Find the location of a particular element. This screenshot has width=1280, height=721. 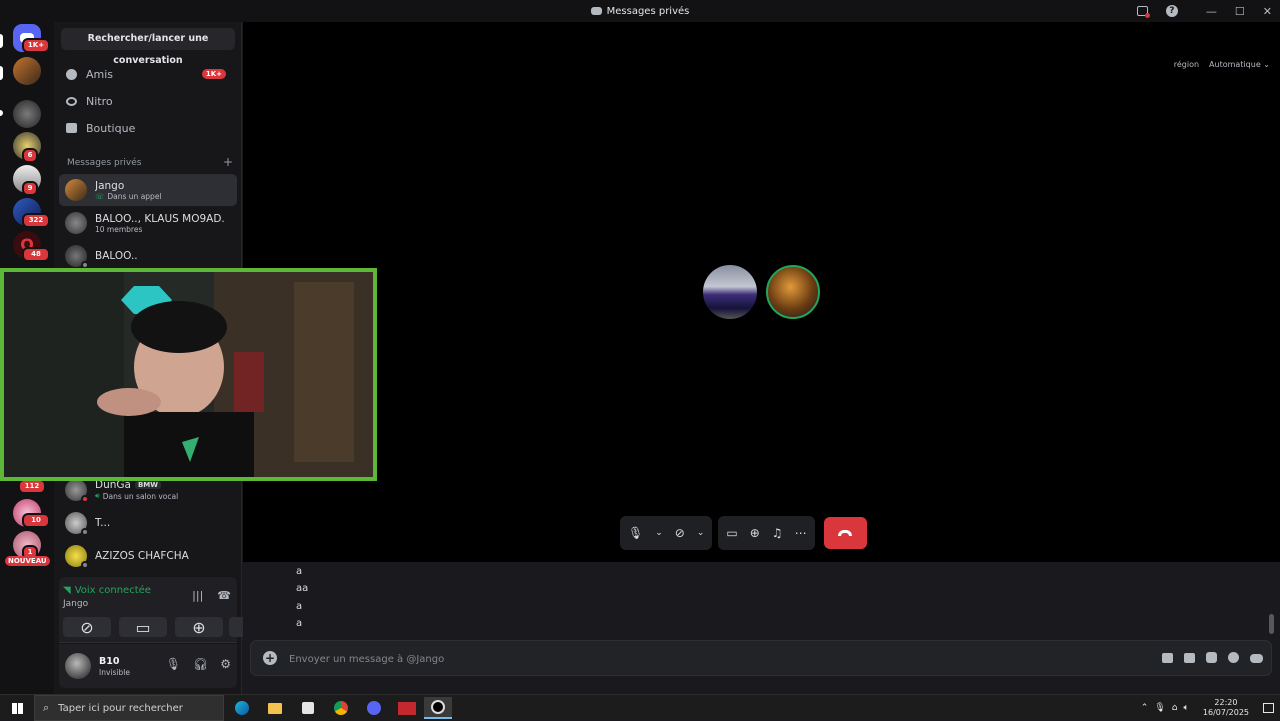

dm-item-jango: Jango ☏ Dans un appel is located at coordinates (148, 190).